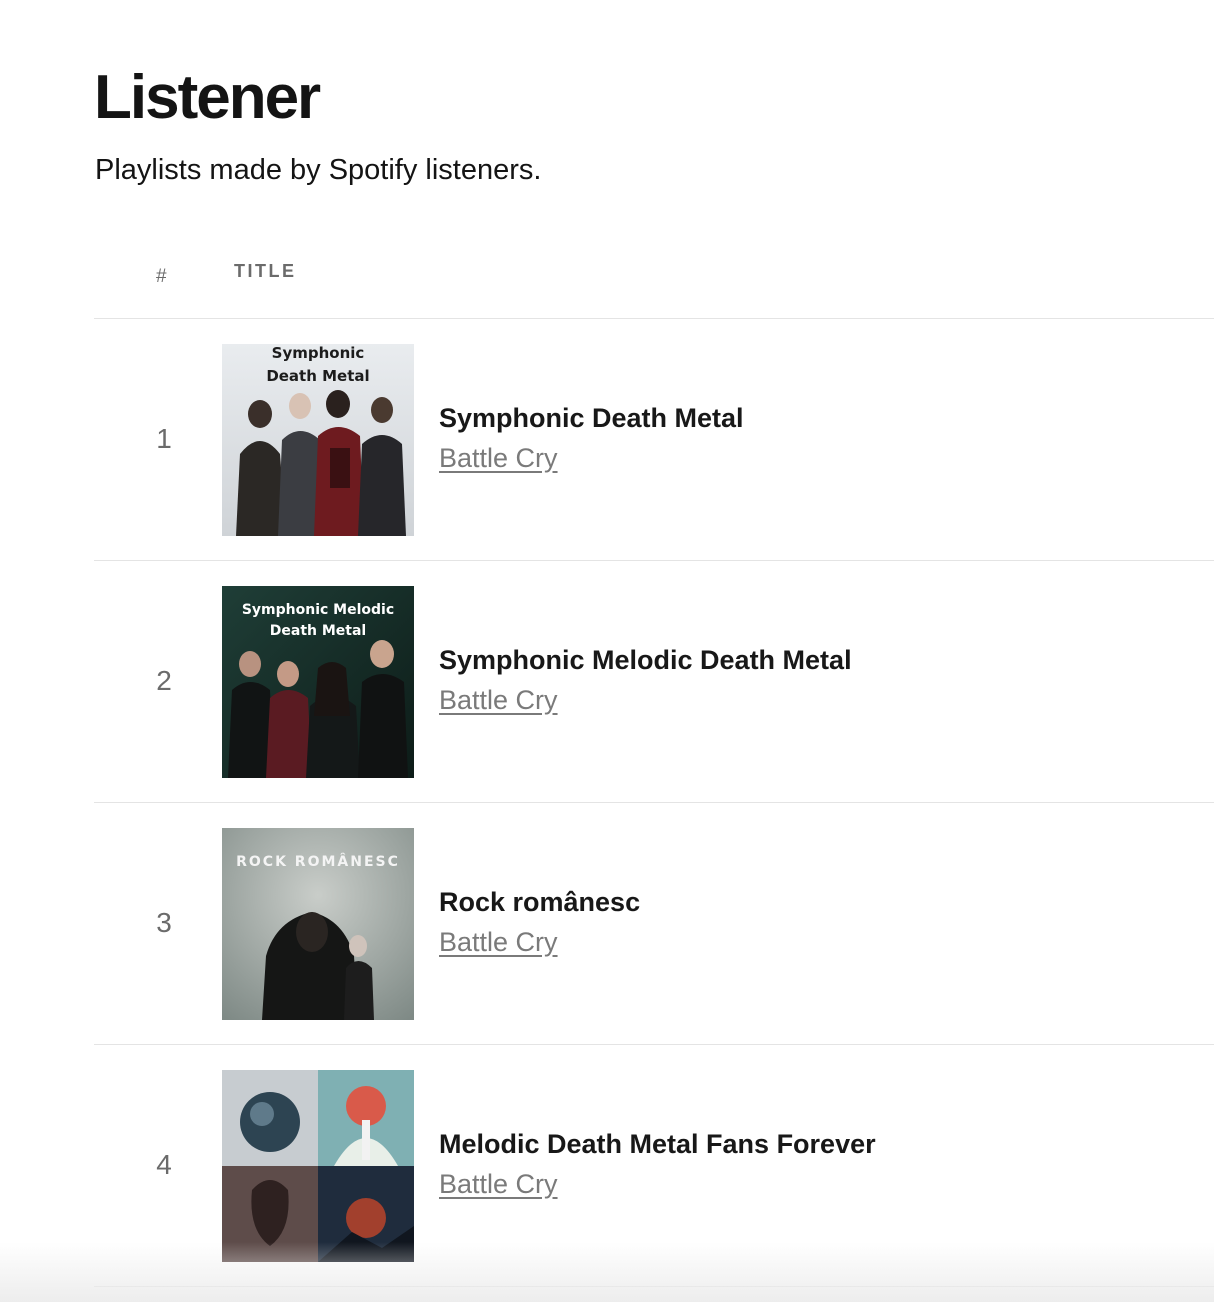 Image resolution: width=1214 pixels, height=1302 pixels. I want to click on playlist-title: Symphonic Death Metal, so click(591, 418).